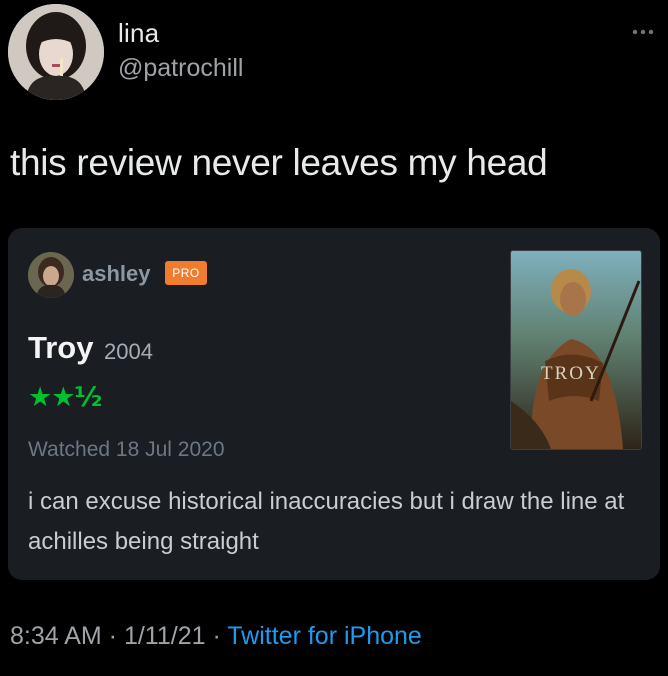  I want to click on profile-avatar, so click(56, 52).